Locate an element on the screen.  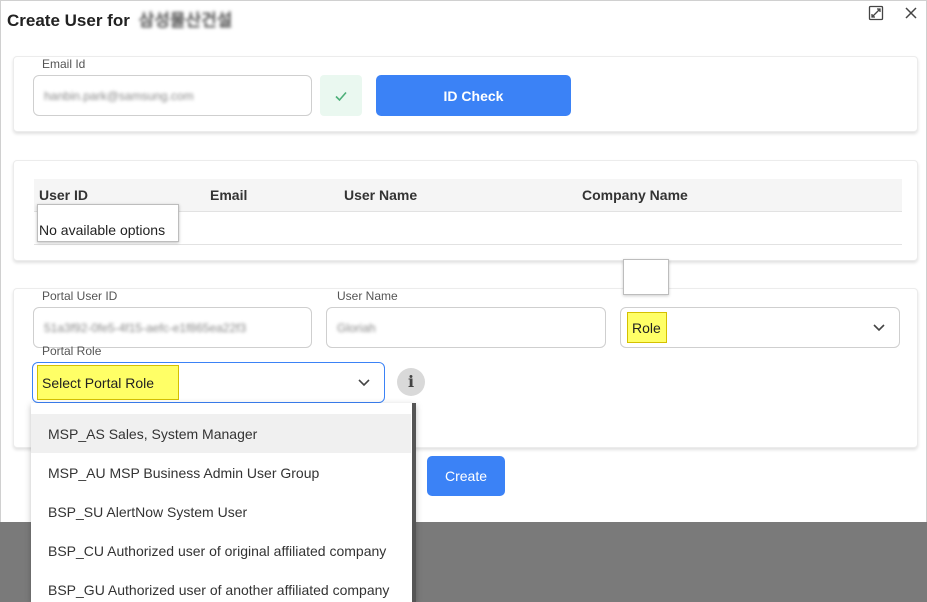
portal-user-id-input: 51a3f92-0fe5-4f15-aefc-e1f865ea22f3 is located at coordinates (172, 327).